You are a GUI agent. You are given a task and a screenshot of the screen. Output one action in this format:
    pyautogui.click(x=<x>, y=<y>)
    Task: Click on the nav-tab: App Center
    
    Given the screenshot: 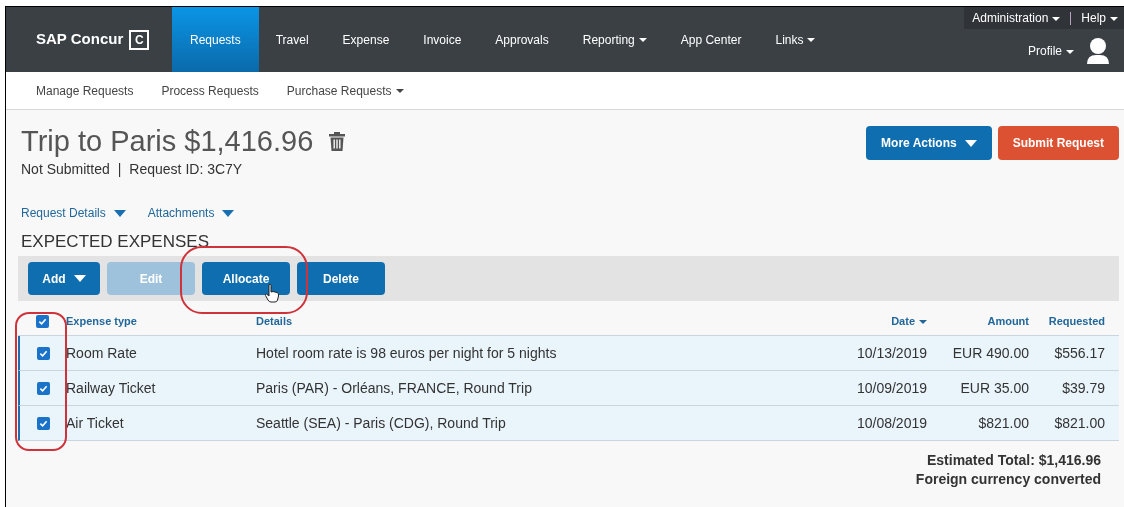 What is the action you would take?
    pyautogui.click(x=711, y=39)
    